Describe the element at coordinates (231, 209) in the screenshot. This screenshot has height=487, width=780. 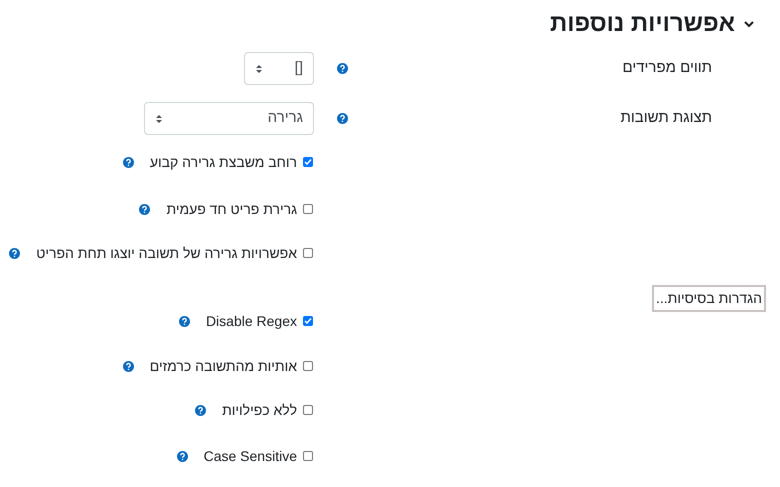
I see `checkbox-label: גרירת פריט חד פעמית` at that location.